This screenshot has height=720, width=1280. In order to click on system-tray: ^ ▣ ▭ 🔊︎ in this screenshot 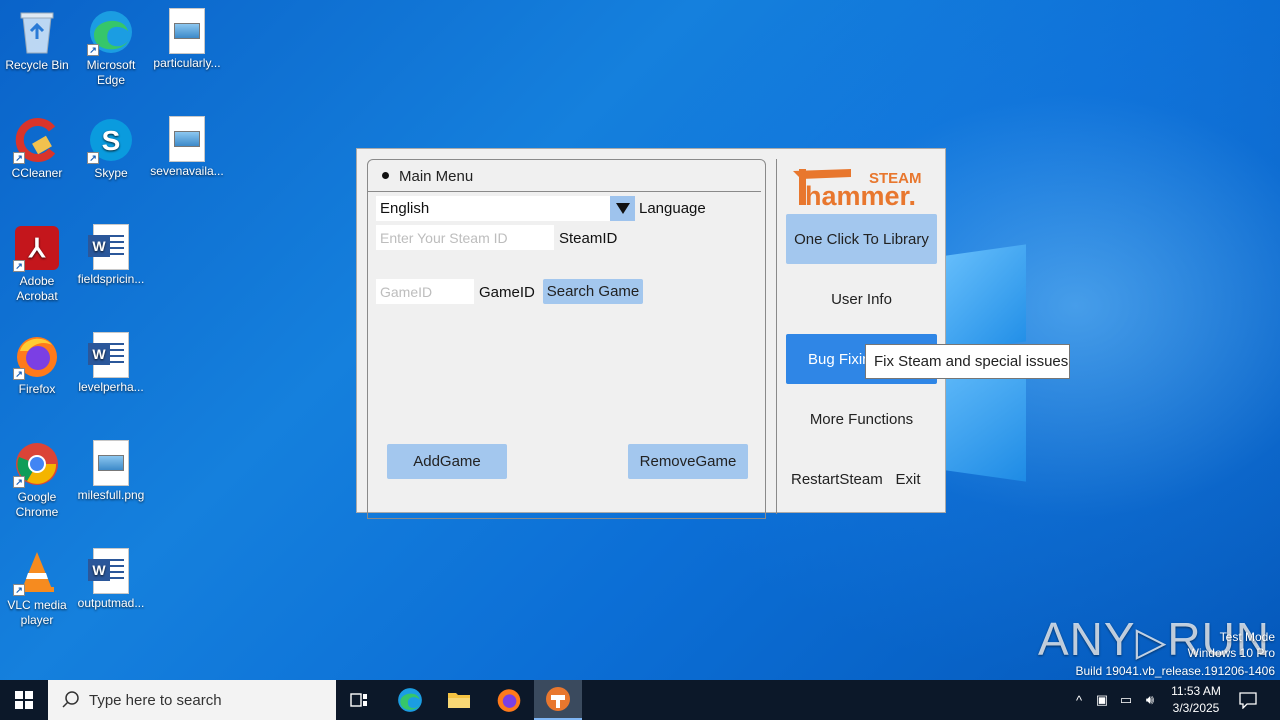, I will do `click(1115, 700)`.